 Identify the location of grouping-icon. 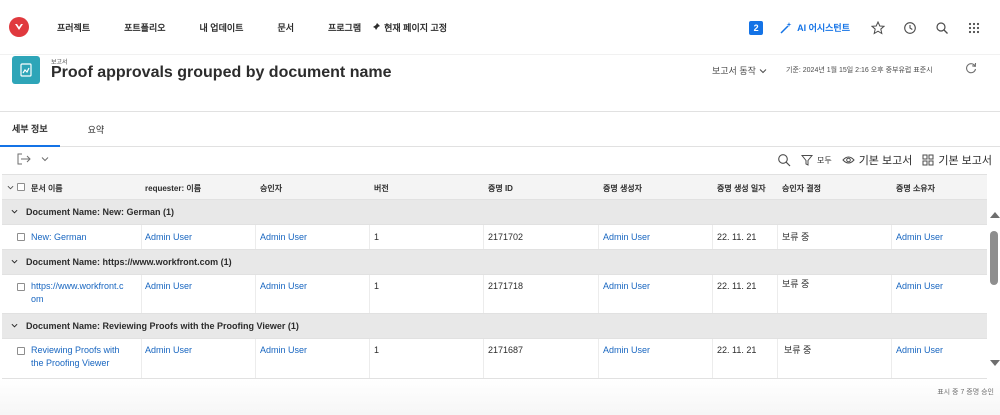
(928, 160).